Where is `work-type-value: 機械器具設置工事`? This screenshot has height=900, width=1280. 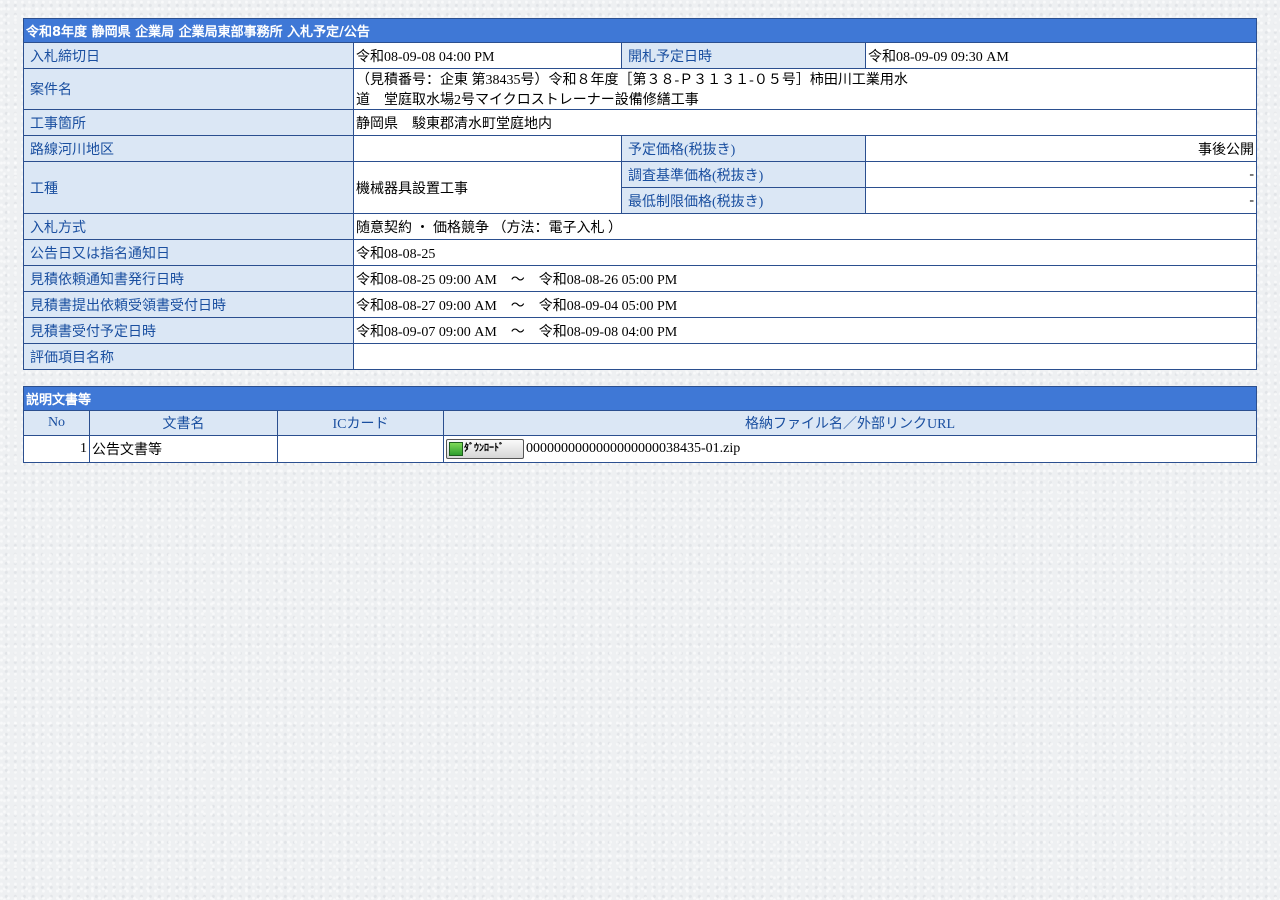
work-type-value: 機械器具設置工事 is located at coordinates (487, 187).